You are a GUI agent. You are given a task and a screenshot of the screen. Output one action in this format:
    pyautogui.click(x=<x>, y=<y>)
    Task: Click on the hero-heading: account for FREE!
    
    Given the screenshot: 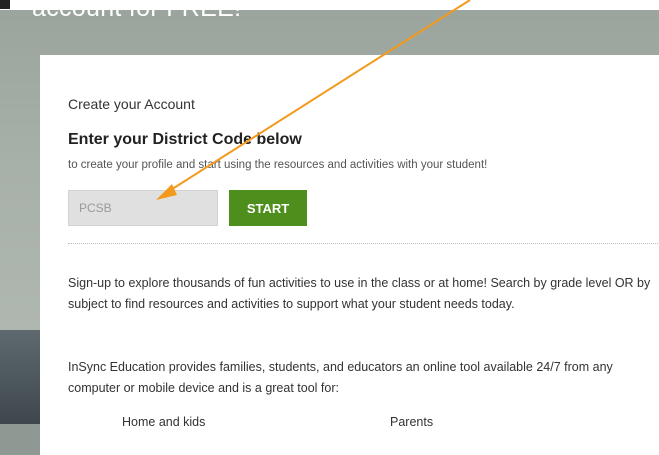 What is the action you would take?
    pyautogui.click(x=137, y=11)
    